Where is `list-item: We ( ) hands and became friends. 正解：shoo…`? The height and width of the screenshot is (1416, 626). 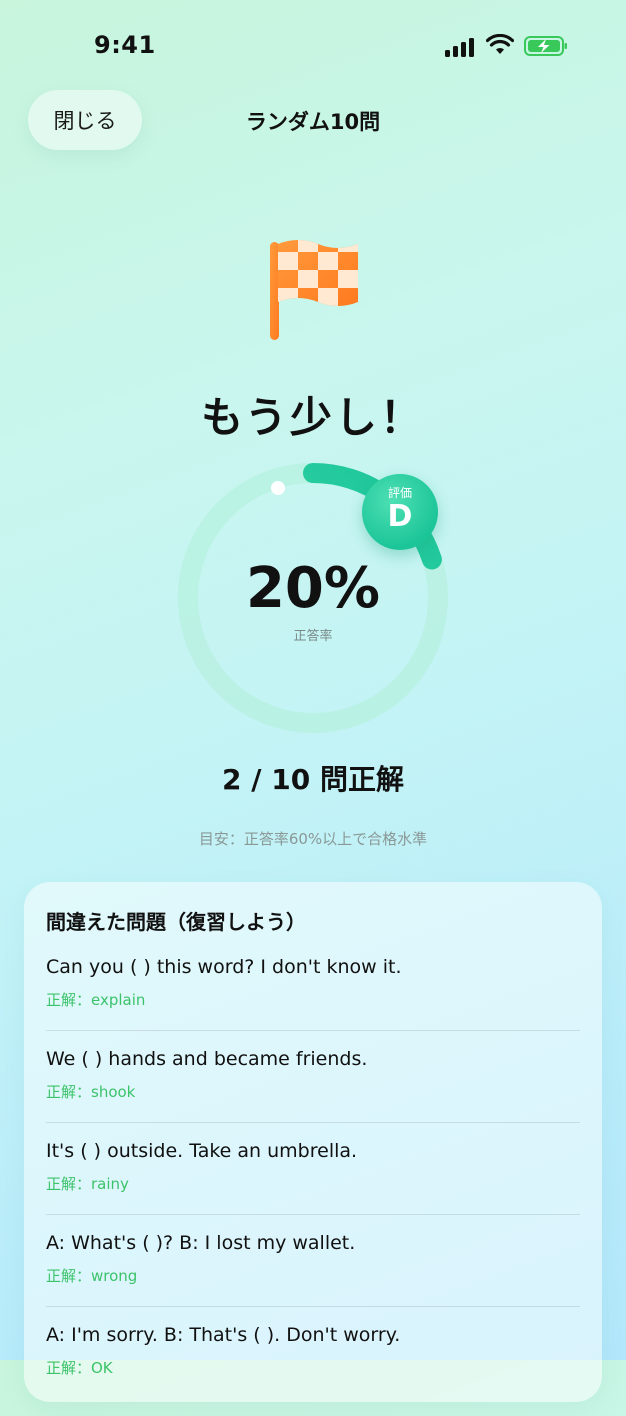
list-item: We ( ) hands and became friends. 正解：shoo… is located at coordinates (313, 1094).